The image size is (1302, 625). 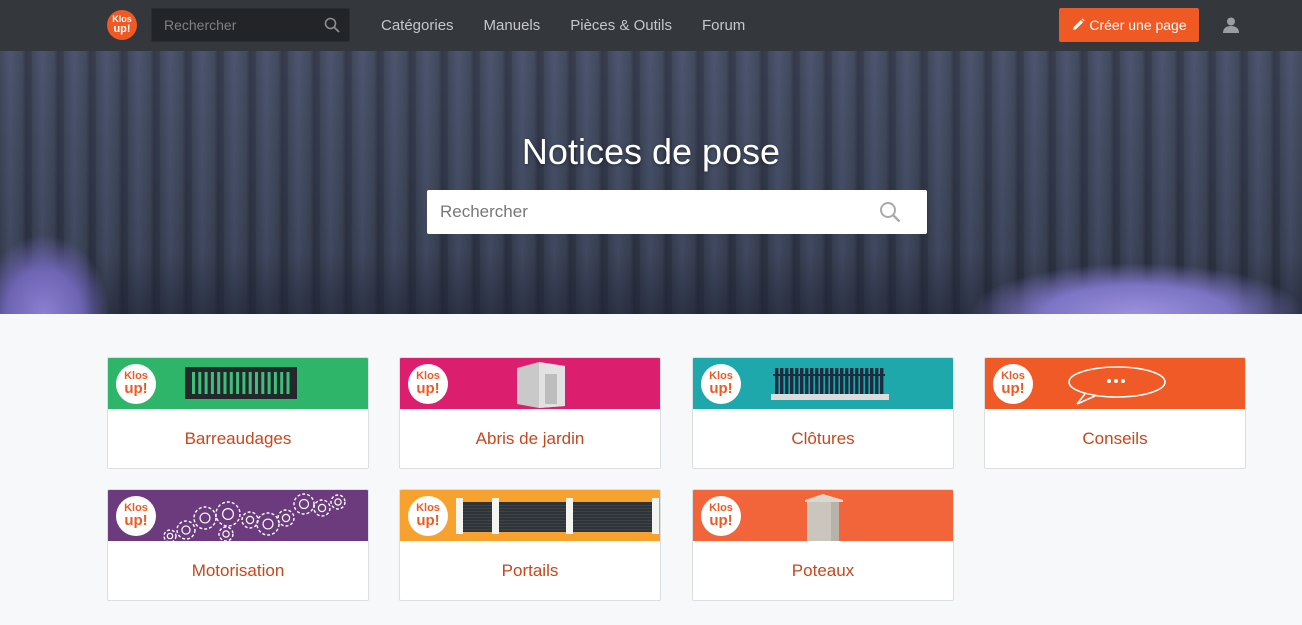 I want to click on category-card-abris-de-jardin: Klos up! Abris de jardin, so click(x=530, y=413).